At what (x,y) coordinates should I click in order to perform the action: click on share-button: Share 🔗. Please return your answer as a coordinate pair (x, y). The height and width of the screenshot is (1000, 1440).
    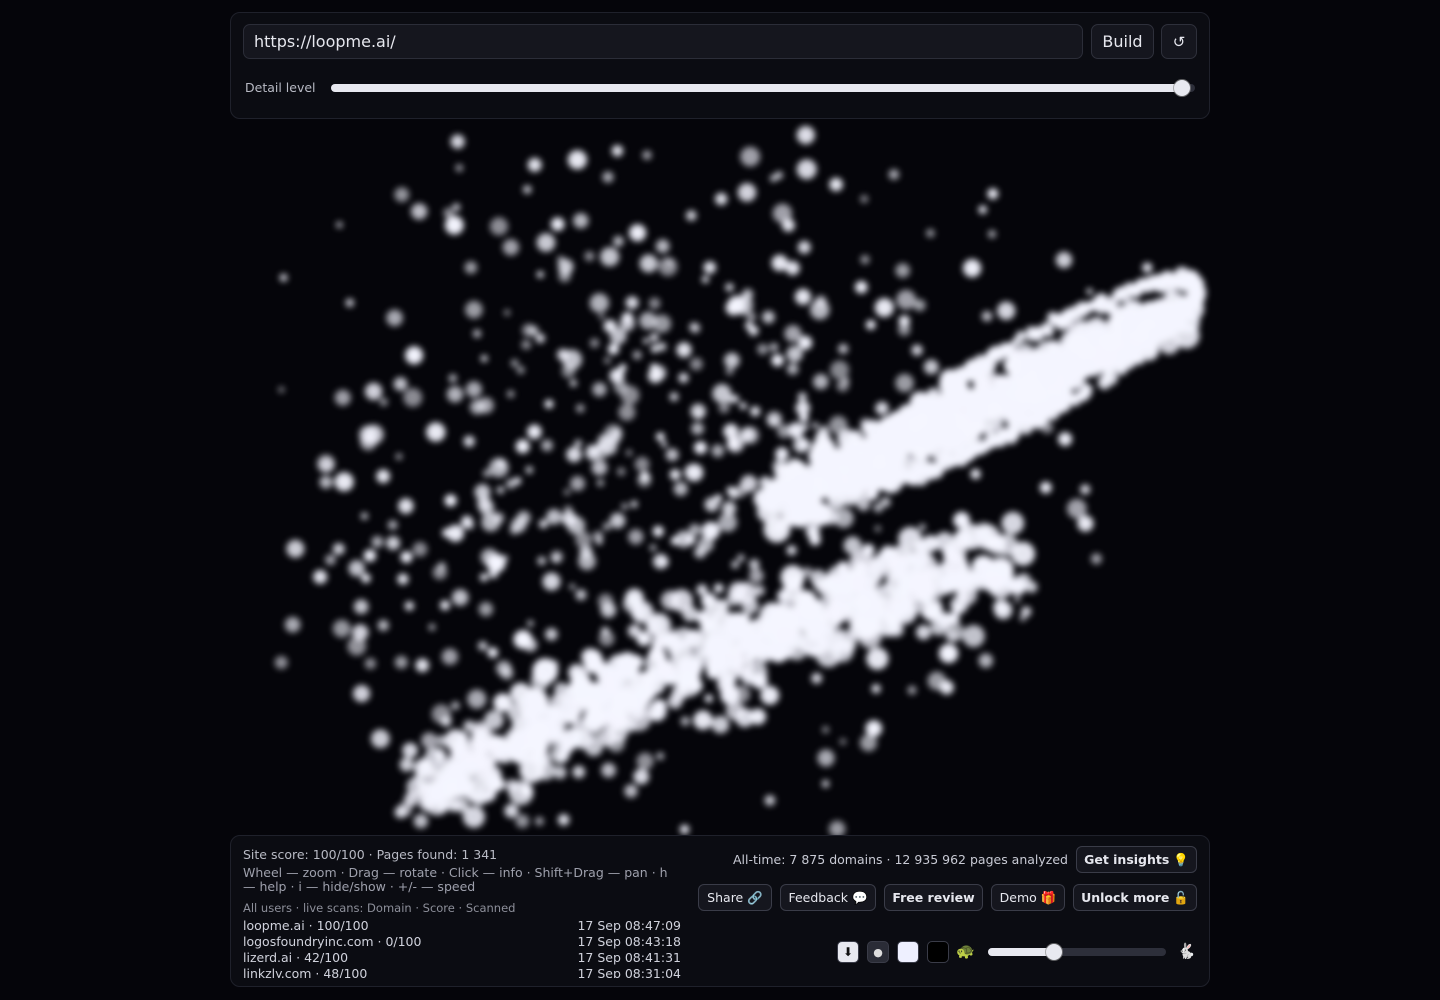
    Looking at the image, I should click on (735, 897).